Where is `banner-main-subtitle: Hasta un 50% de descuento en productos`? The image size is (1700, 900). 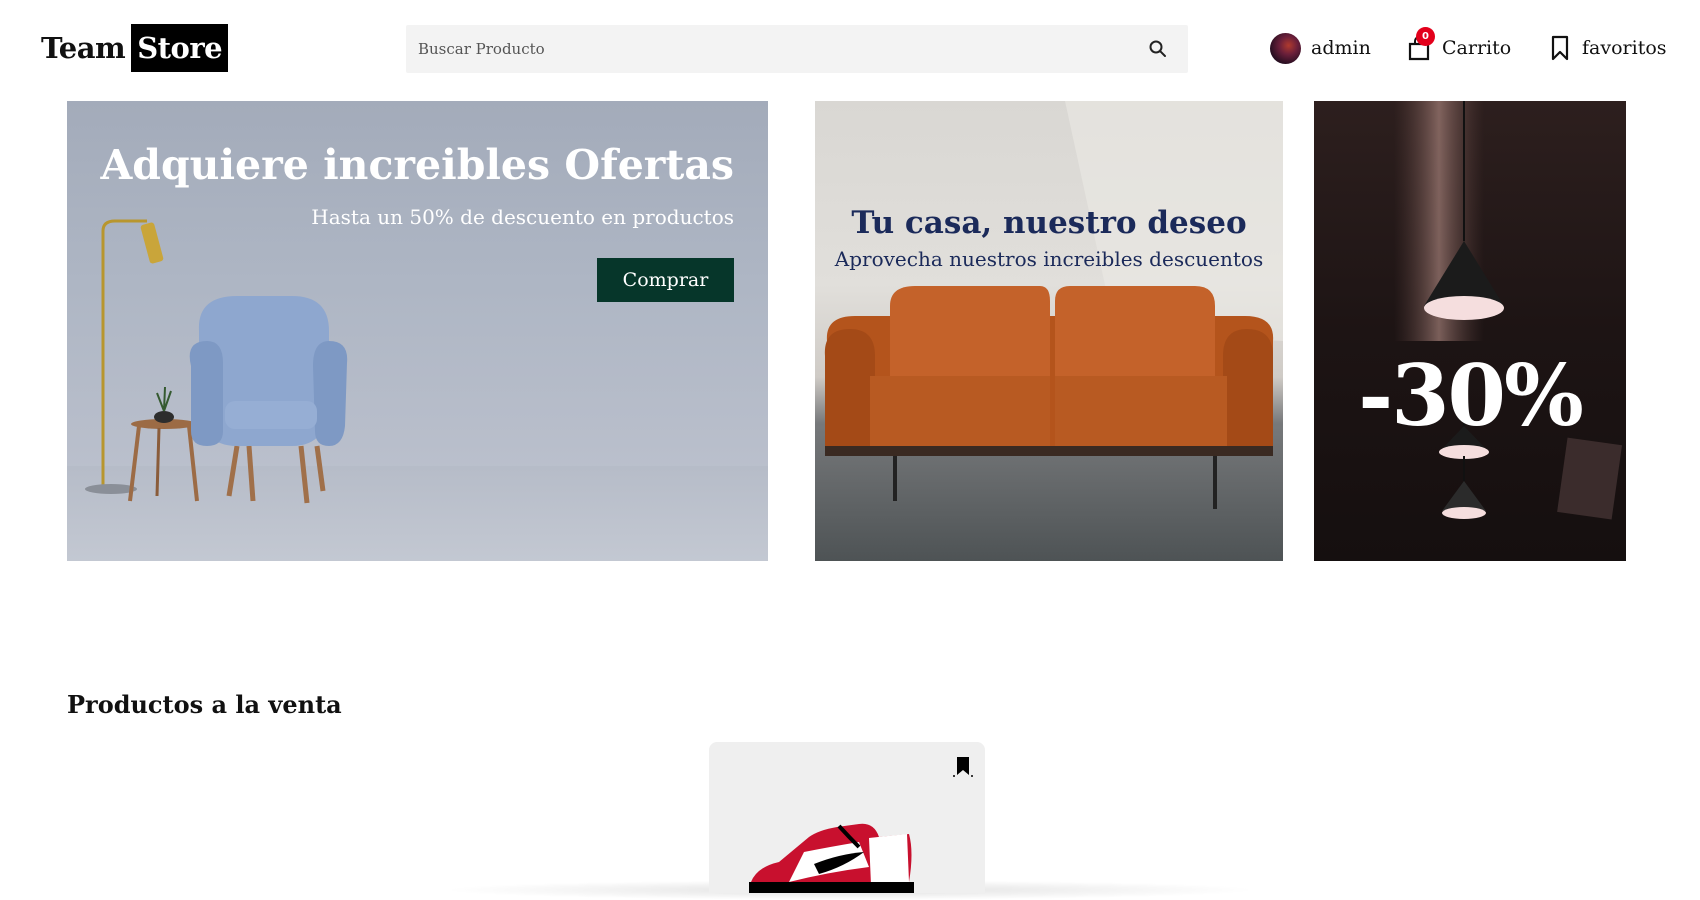 banner-main-subtitle: Hasta un 50% de descuento en productos is located at coordinates (522, 217).